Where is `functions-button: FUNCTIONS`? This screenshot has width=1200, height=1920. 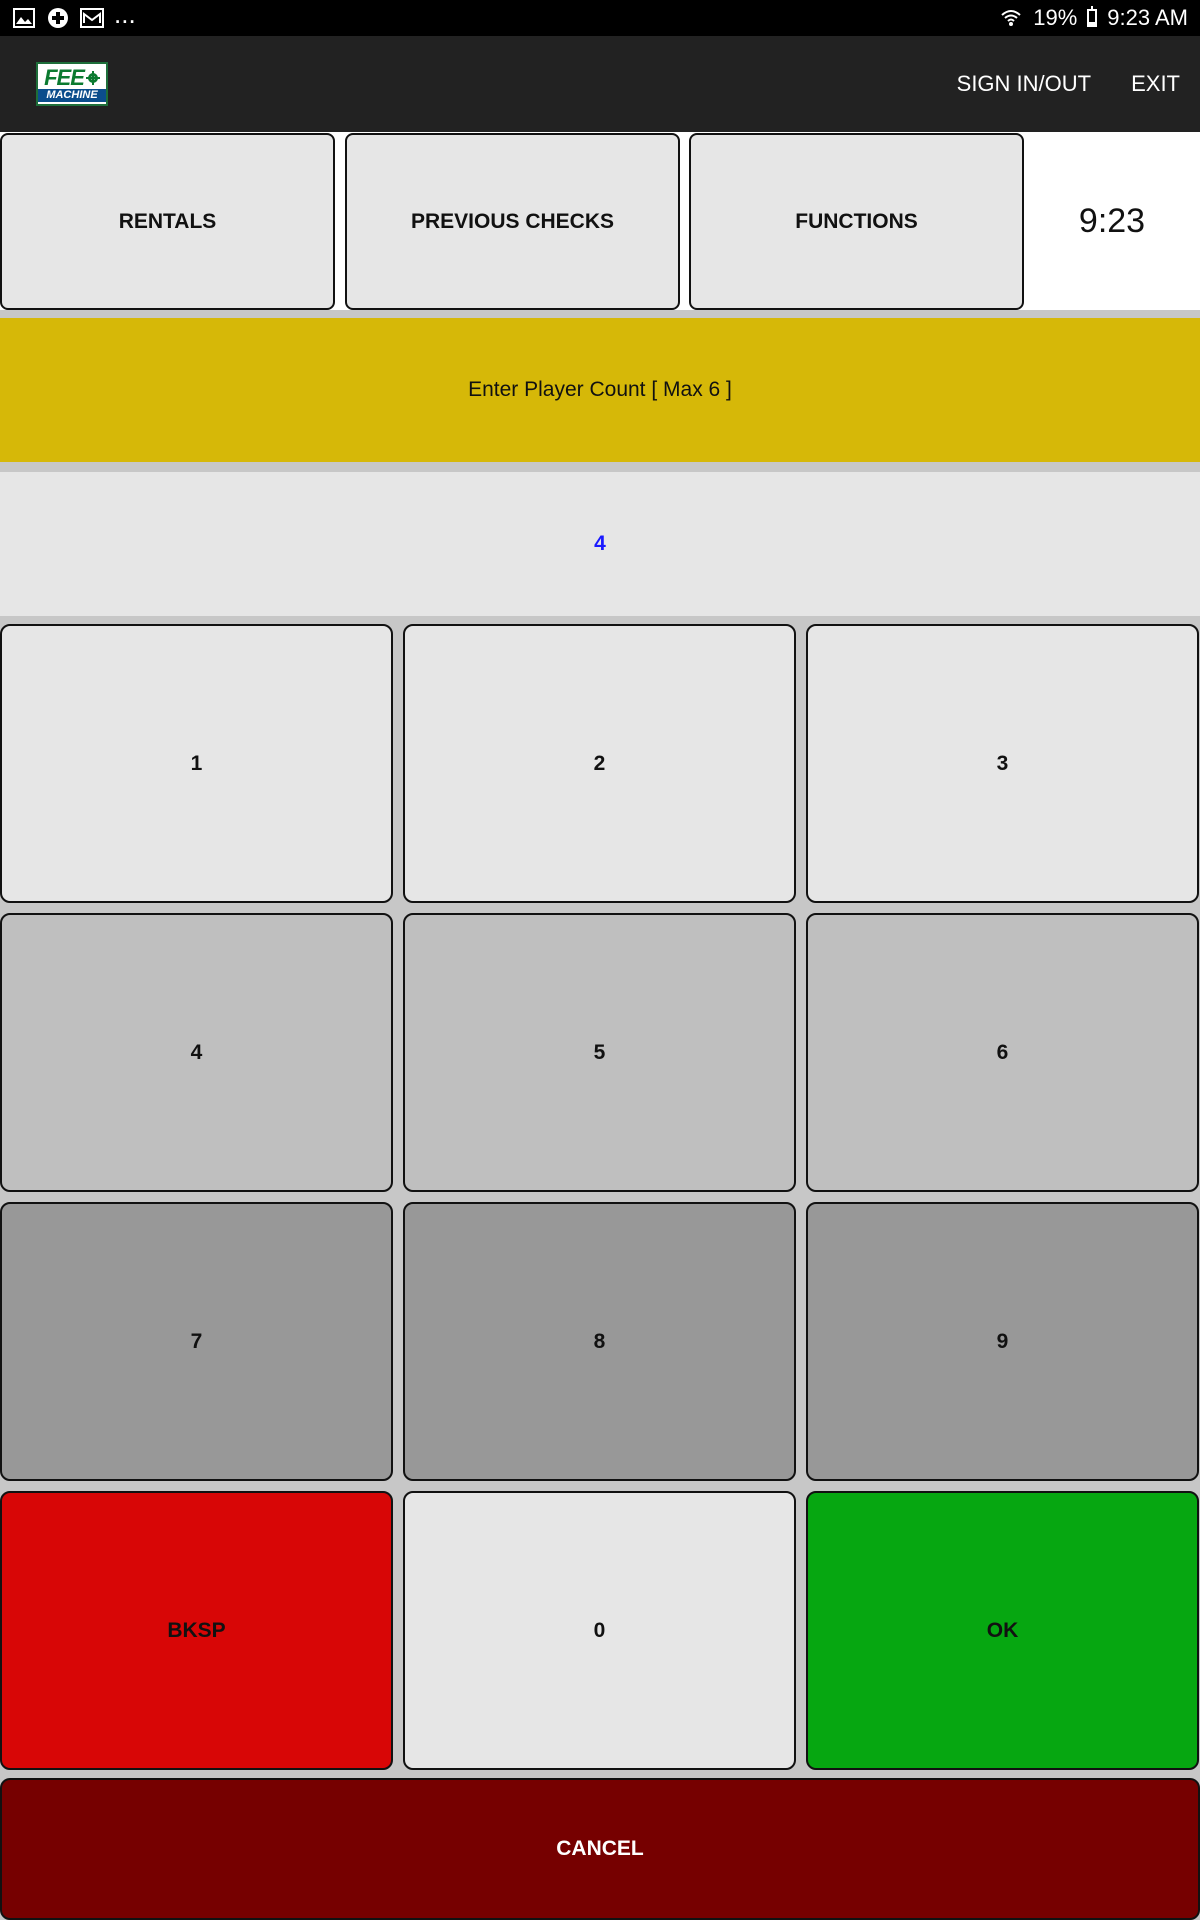
functions-button: FUNCTIONS is located at coordinates (856, 221).